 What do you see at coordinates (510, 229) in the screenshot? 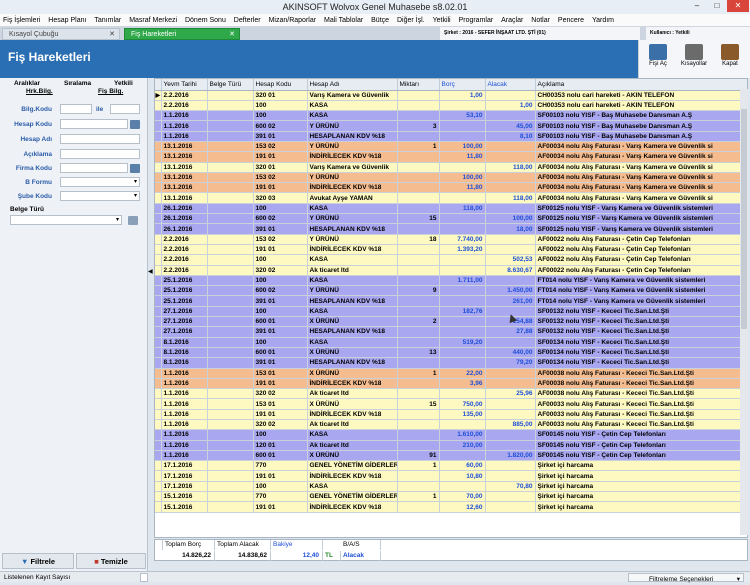
I see `table-cell: 18,00` at bounding box center [510, 229].